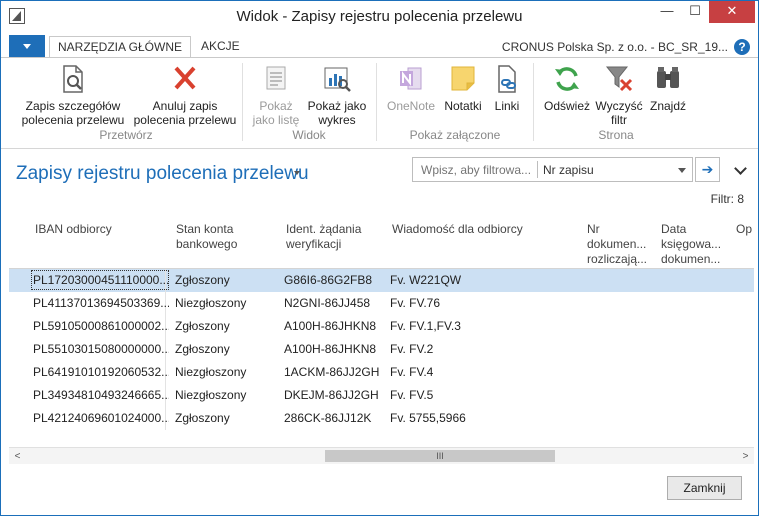 The width and height of the screenshot is (759, 516). What do you see at coordinates (27, 46) in the screenshot?
I see `app-menu-button` at bounding box center [27, 46].